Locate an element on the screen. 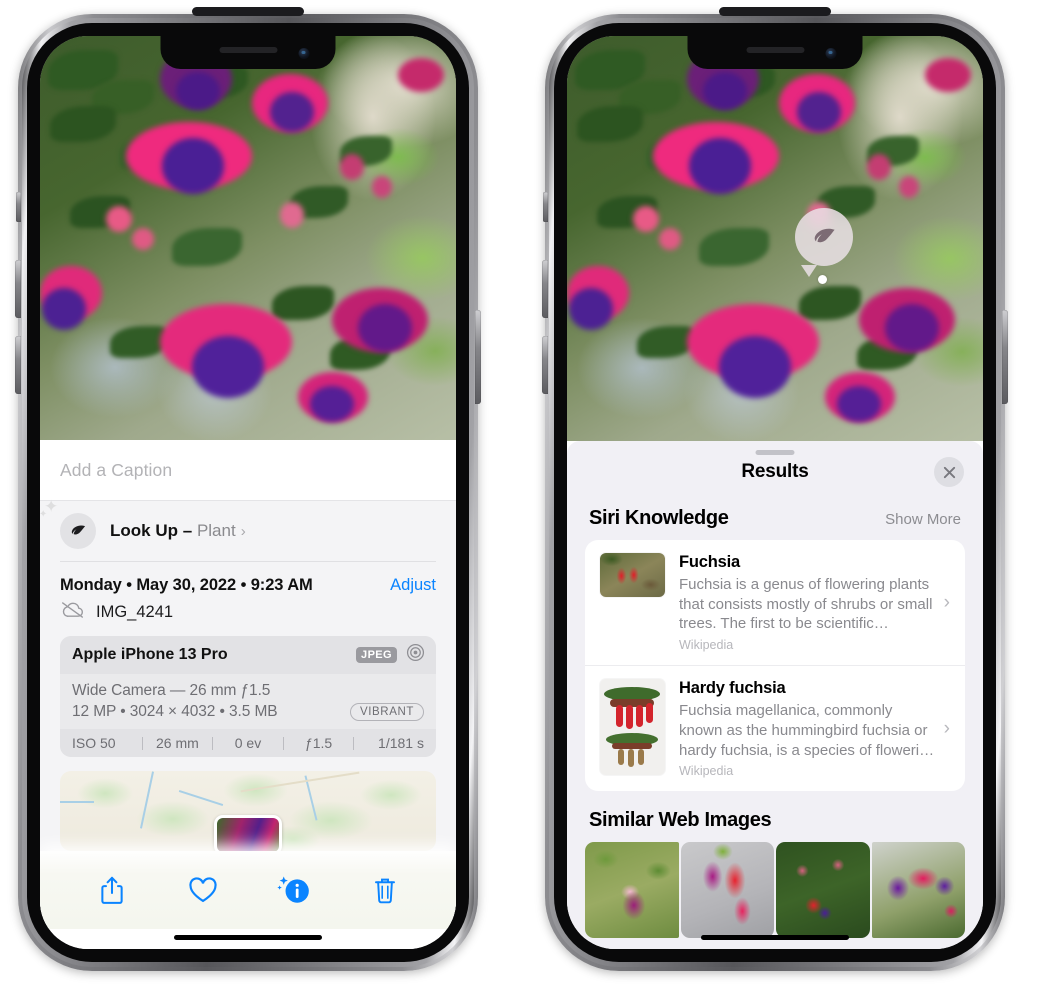 The height and width of the screenshot is (985, 1055). map-photo-pin is located at coordinates (248, 833).